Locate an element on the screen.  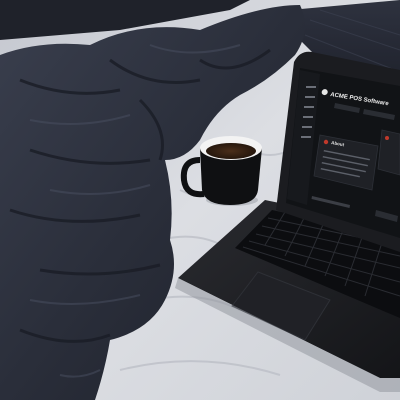
alert-icon is located at coordinates (326, 142).